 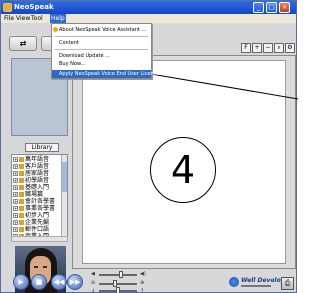 I want to click on zoom-out-icon: −, so click(x=268, y=48).